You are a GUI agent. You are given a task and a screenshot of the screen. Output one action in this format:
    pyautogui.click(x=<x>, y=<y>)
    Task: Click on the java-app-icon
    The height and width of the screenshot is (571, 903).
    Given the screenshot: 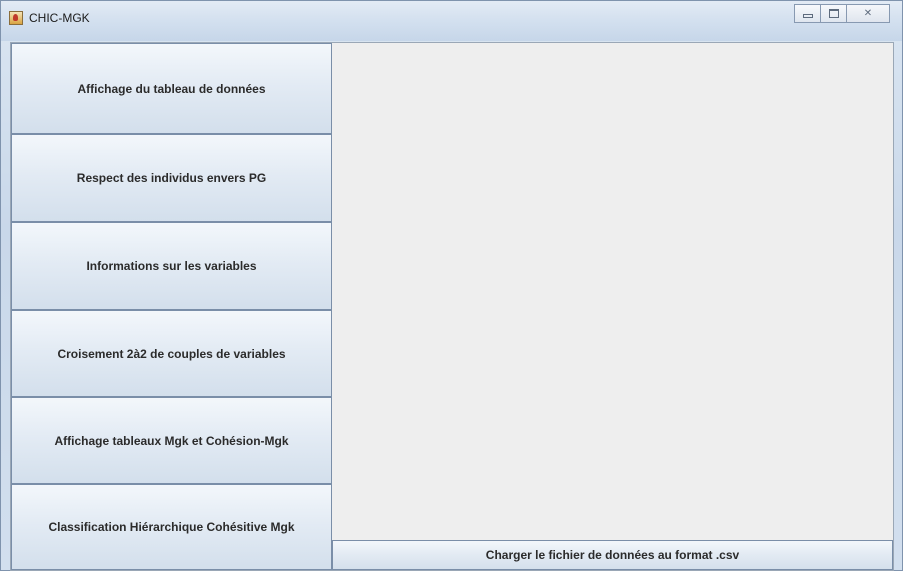 What is the action you would take?
    pyautogui.click(x=16, y=18)
    